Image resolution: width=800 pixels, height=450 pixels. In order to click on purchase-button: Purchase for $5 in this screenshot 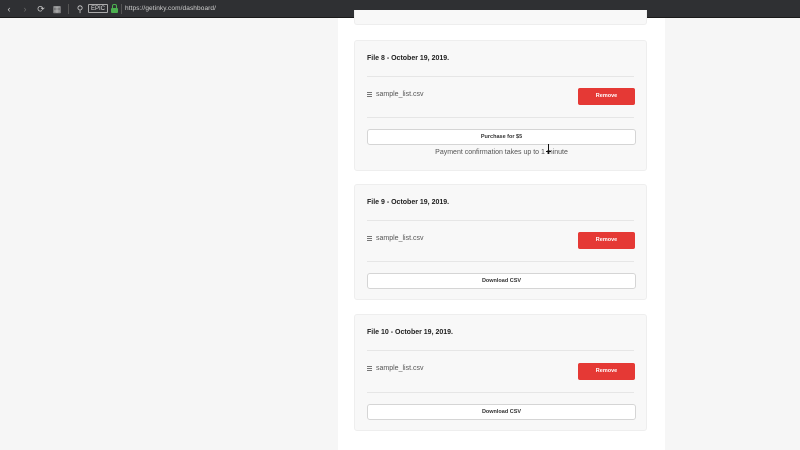, I will do `click(501, 137)`.